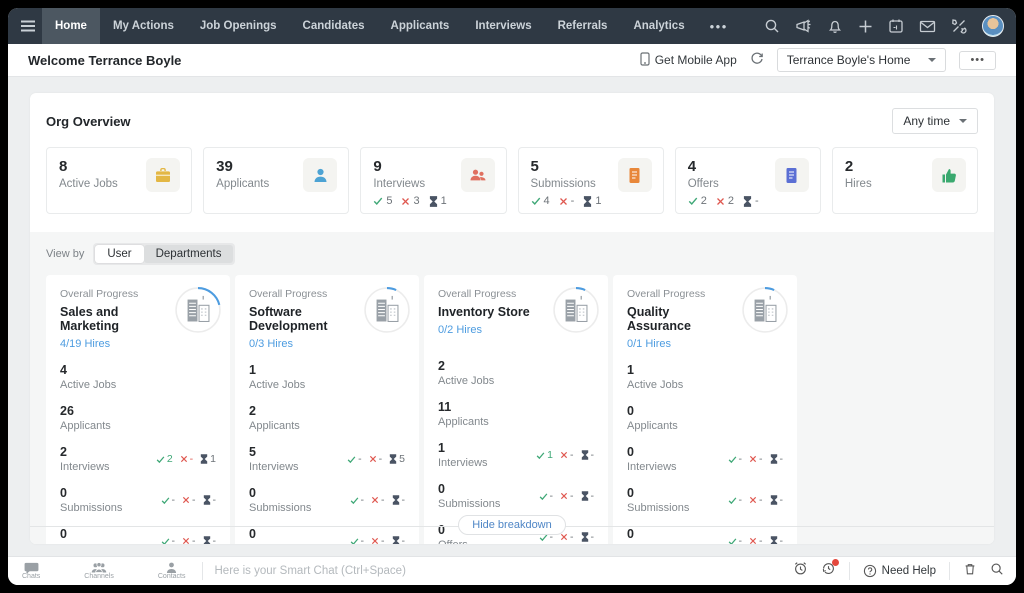  I want to click on mobile-phone-icon, so click(645, 60).